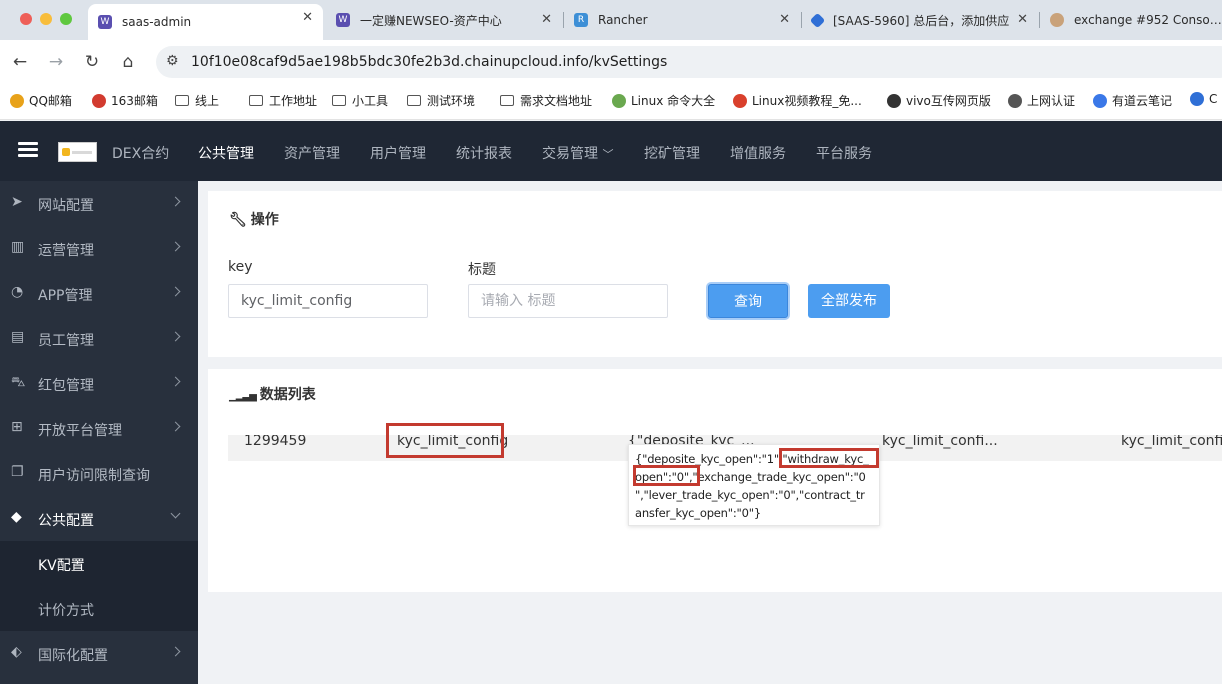 This screenshot has width=1222, height=684. I want to click on publish-all-button: 全部发布, so click(849, 301).